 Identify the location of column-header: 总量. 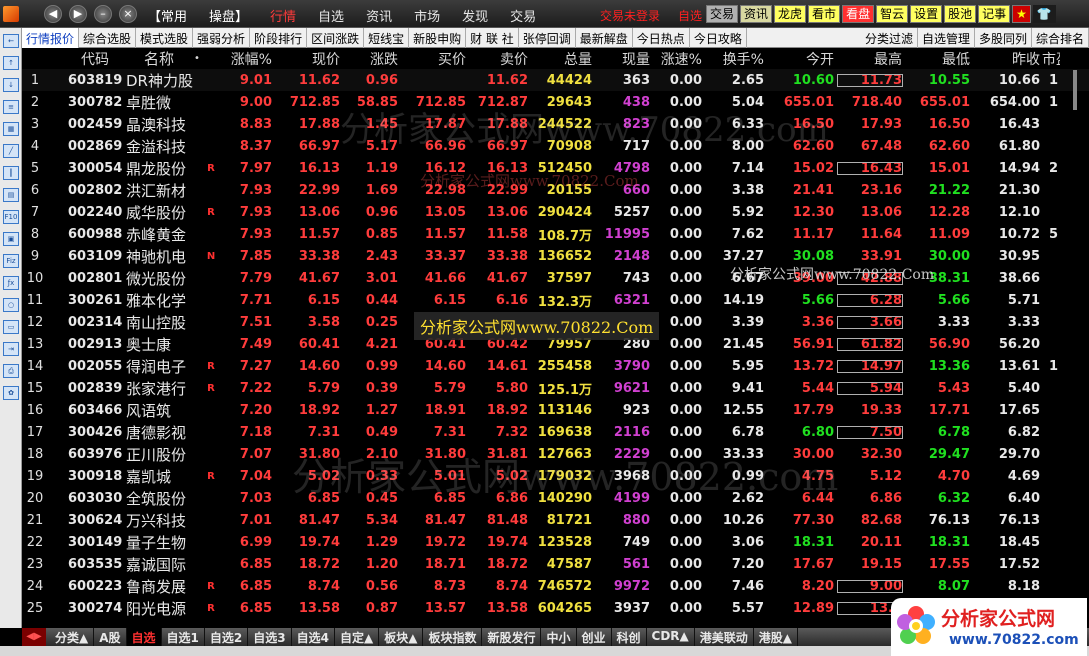
(562, 59).